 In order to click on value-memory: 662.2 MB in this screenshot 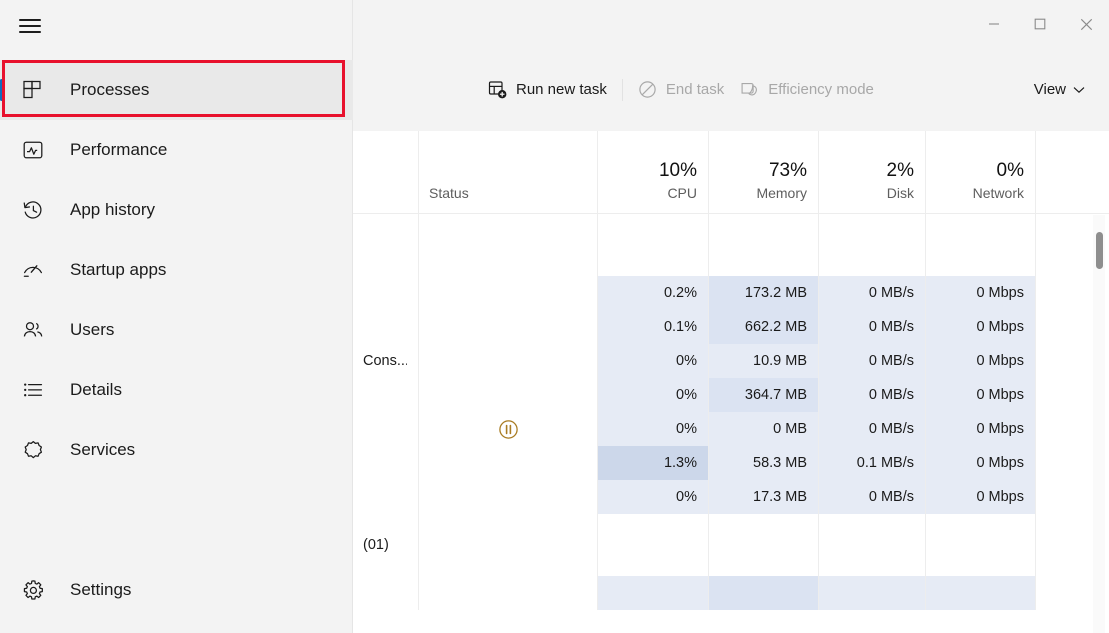, I will do `click(775, 327)`.